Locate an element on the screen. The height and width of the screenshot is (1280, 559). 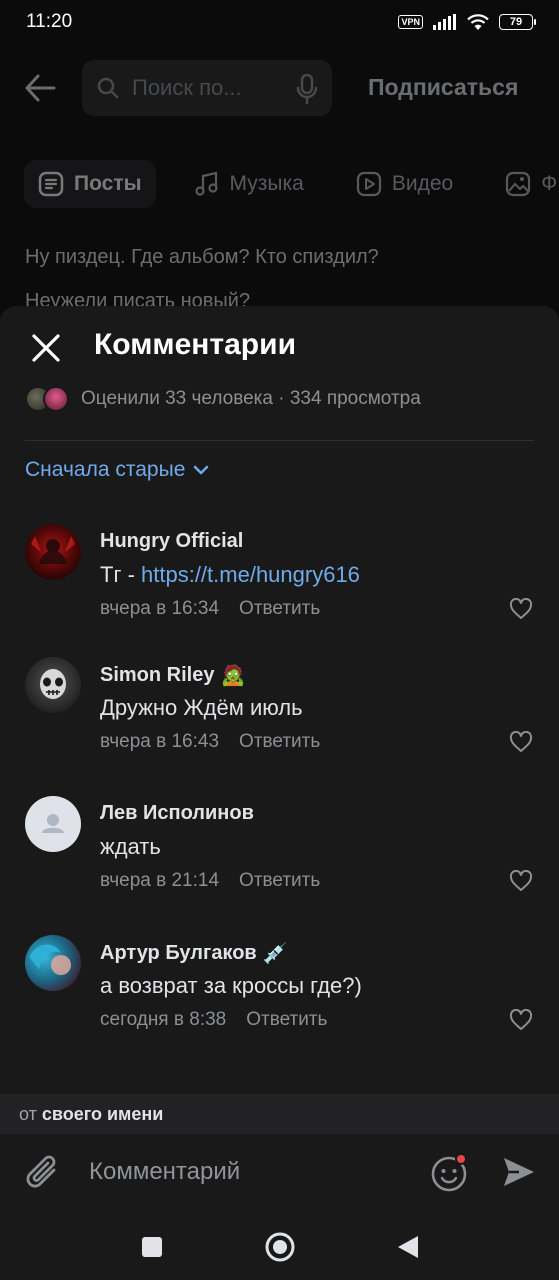
comment-author: Simon Riley 🧟 is located at coordinates (172, 675).